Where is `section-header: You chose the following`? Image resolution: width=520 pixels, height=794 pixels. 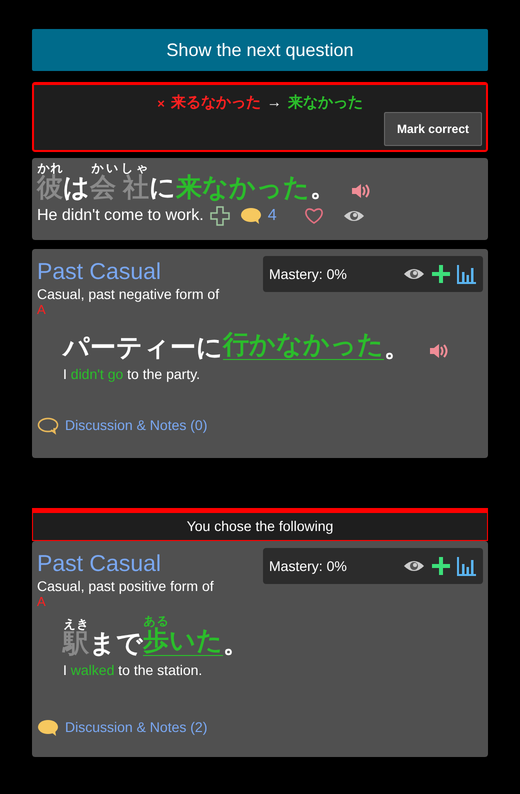
section-header: You chose the following is located at coordinates (260, 524).